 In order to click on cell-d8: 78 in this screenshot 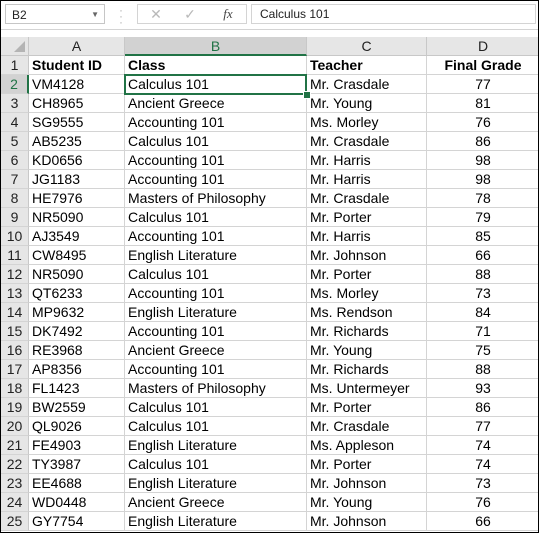, I will do `click(482, 198)`.